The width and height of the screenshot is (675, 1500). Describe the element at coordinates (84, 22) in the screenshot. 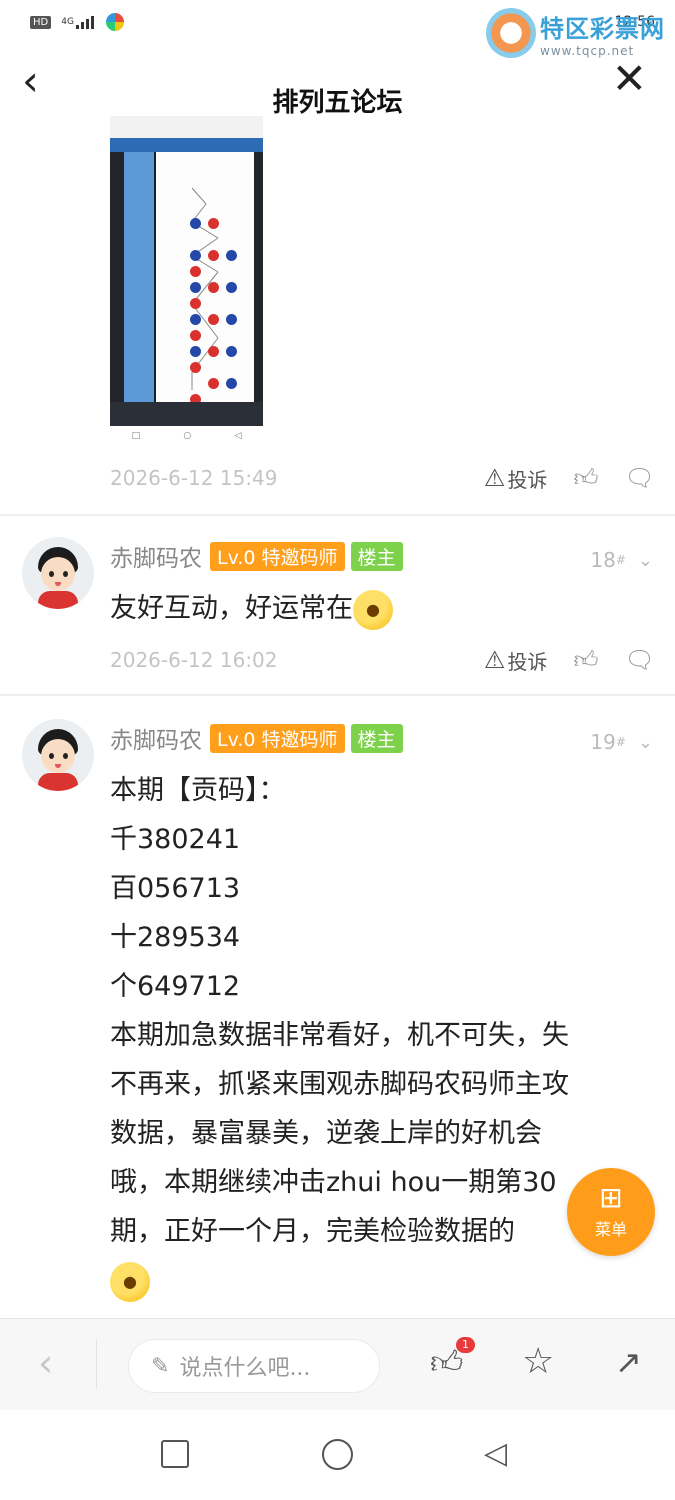

I see `signal-icon` at that location.